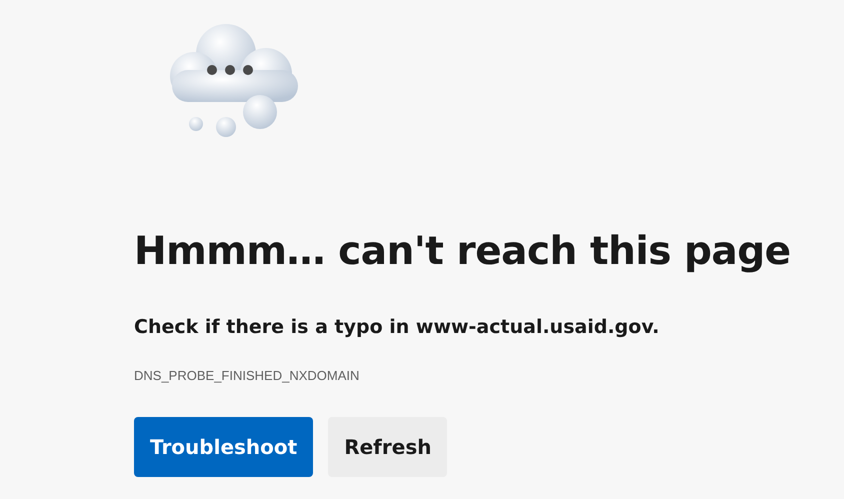 This screenshot has width=844, height=499. Describe the element at coordinates (224, 447) in the screenshot. I see `troubleshoot-button: Troubleshoot` at that location.